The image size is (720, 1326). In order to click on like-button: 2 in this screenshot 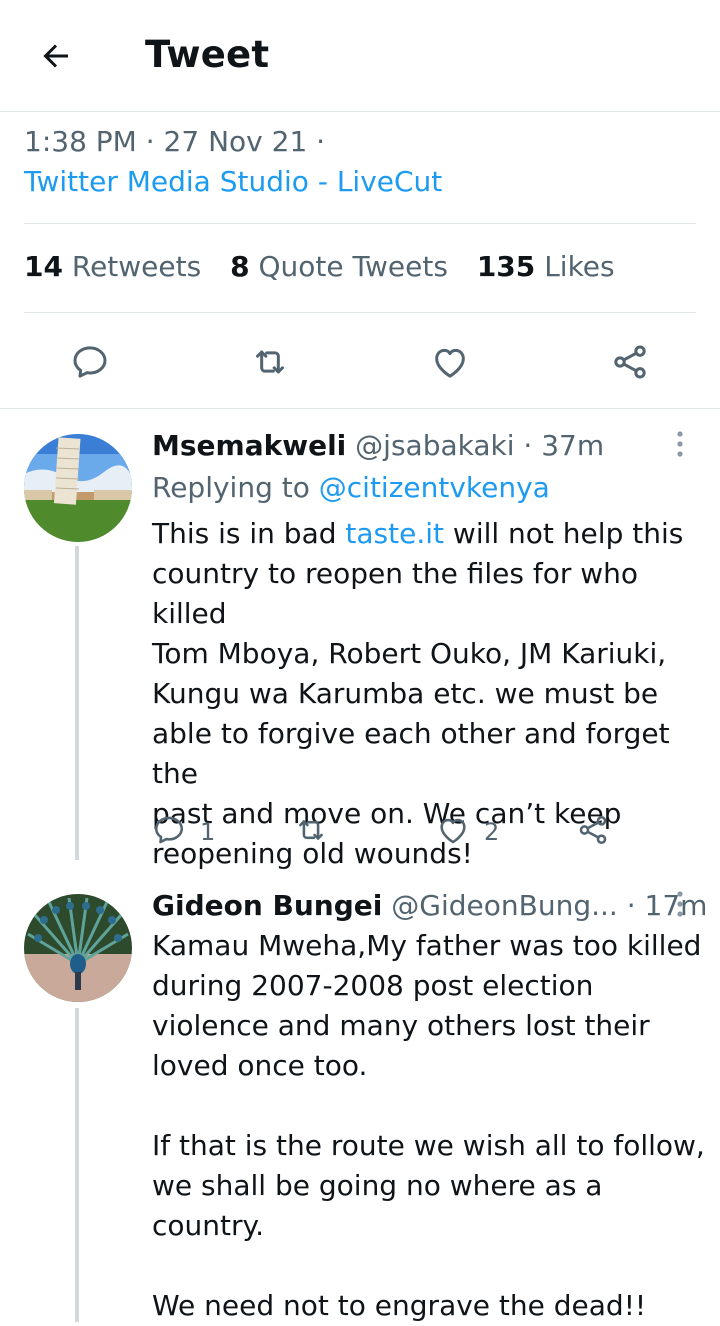, I will do `click(467, 832)`.